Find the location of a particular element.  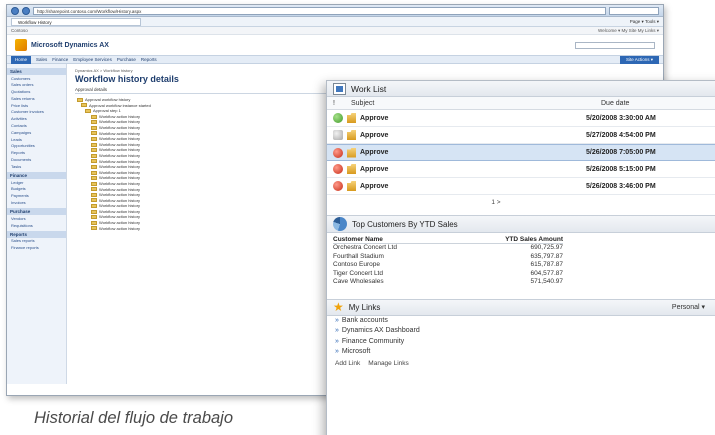

quick-launch-item: Sales returns is located at coordinates (36, 98).